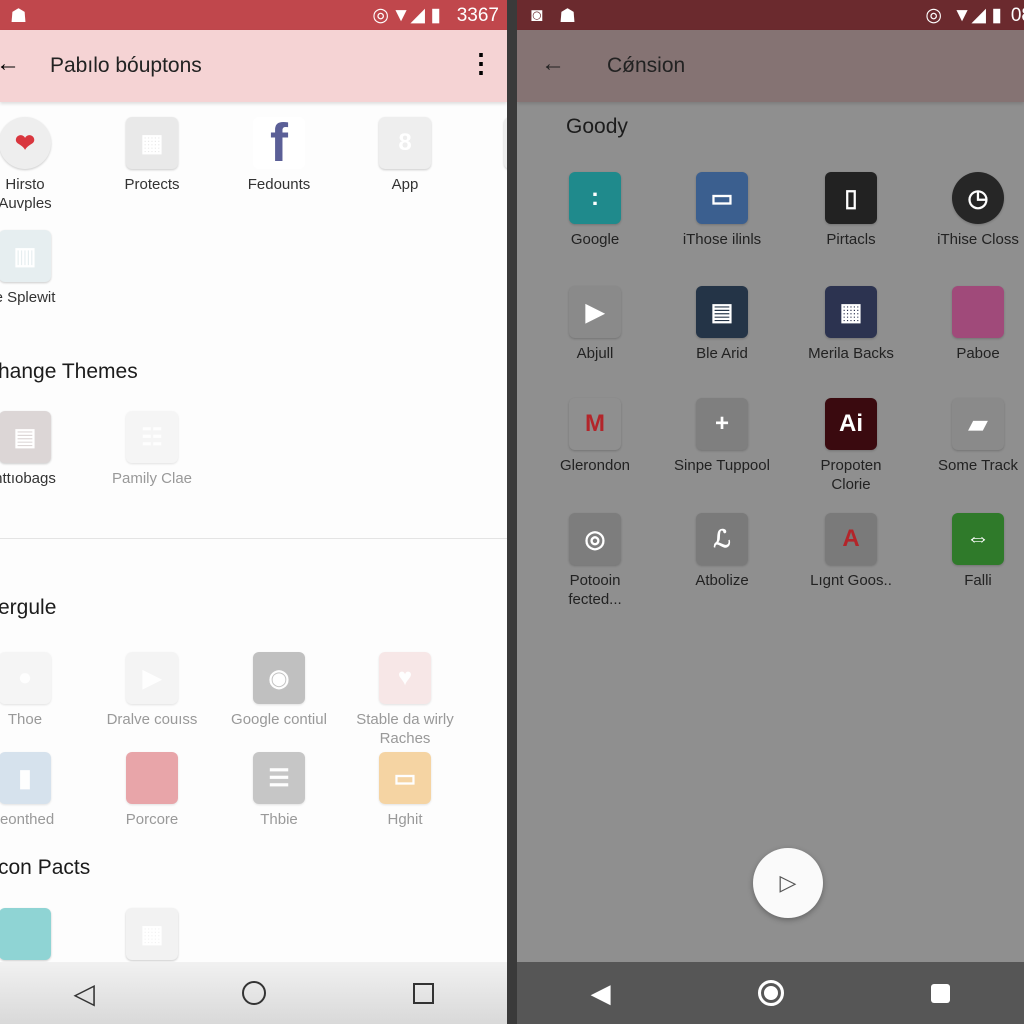 This screenshot has width=1024, height=1024. What do you see at coordinates (722, 198) in the screenshot?
I see `laptop-icon: ▭` at bounding box center [722, 198].